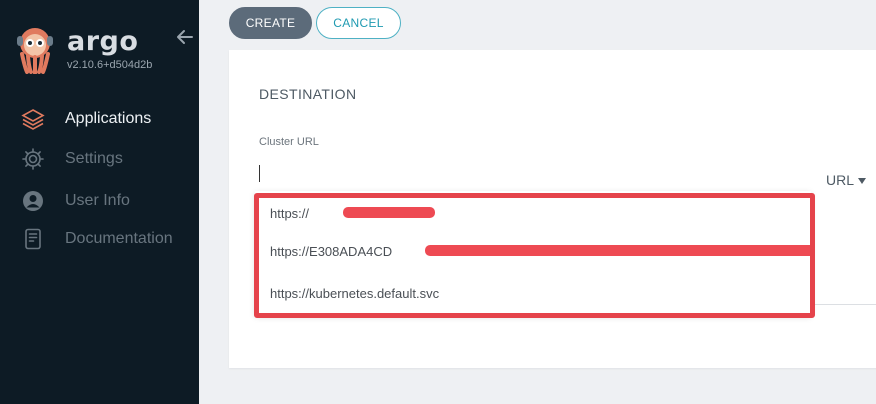 The image size is (876, 404). Describe the element at coordinates (289, 142) in the screenshot. I see `cluster-url-label: Cluster URL` at that location.